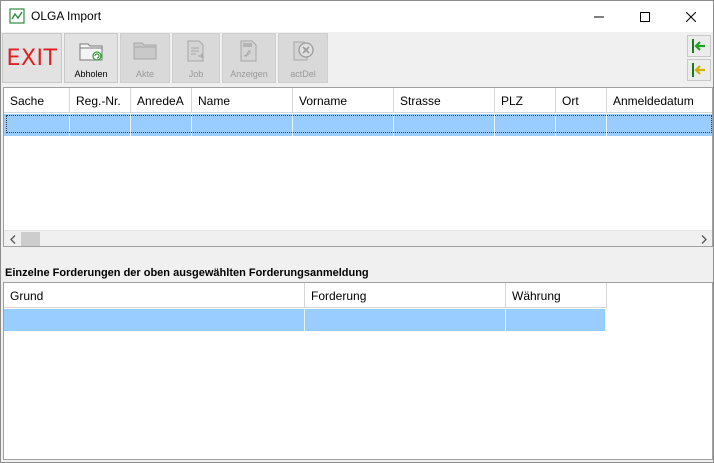  Describe the element at coordinates (303, 74) in the screenshot. I see `actdel-label: actDel` at that location.